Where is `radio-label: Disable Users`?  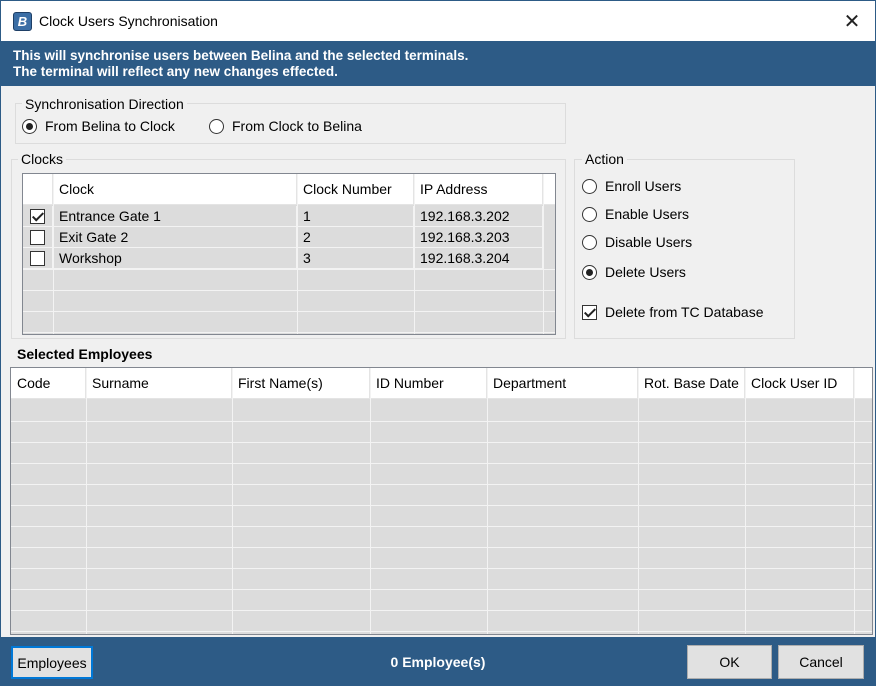 radio-label: Disable Users is located at coordinates (649, 242).